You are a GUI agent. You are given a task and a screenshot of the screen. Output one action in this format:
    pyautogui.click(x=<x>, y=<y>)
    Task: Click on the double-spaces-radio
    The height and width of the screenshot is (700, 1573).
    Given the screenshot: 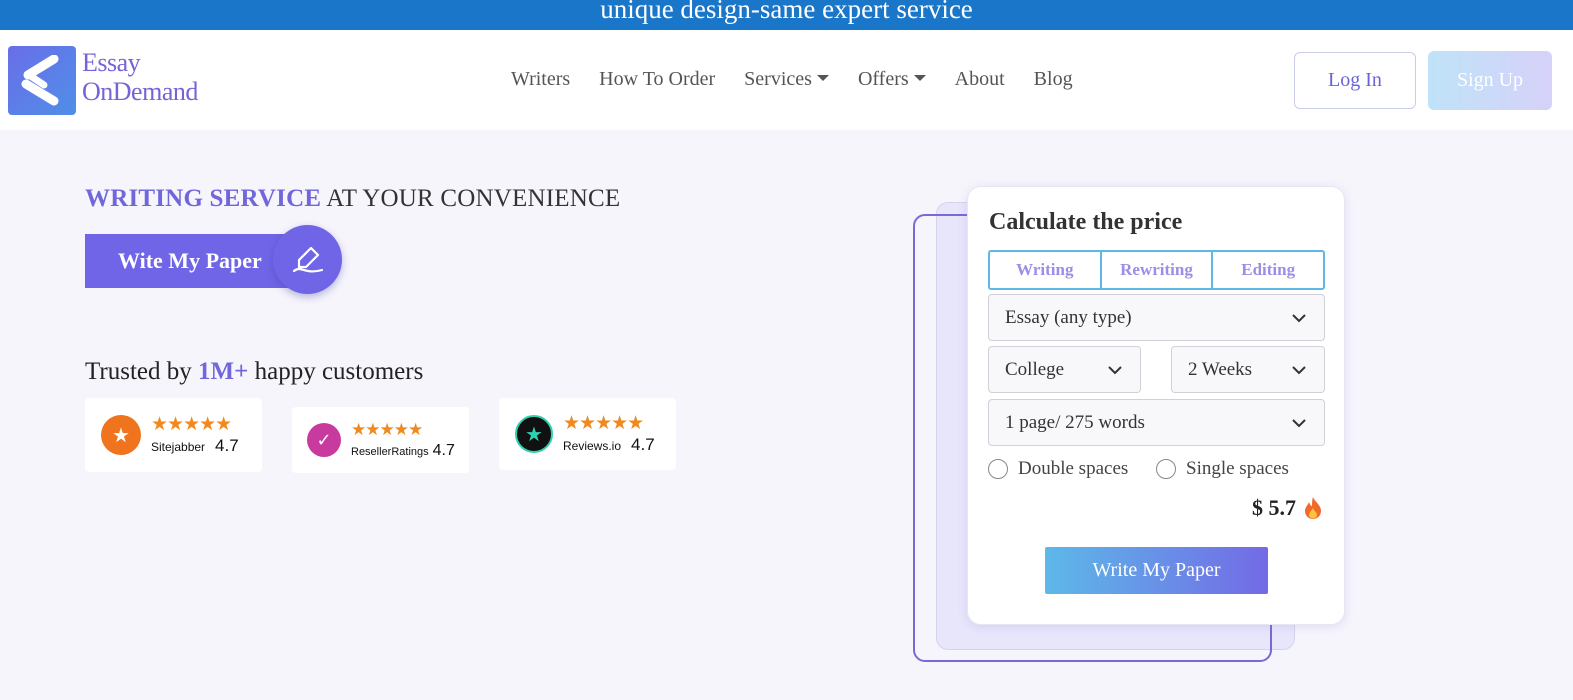 What is the action you would take?
    pyautogui.click(x=998, y=469)
    